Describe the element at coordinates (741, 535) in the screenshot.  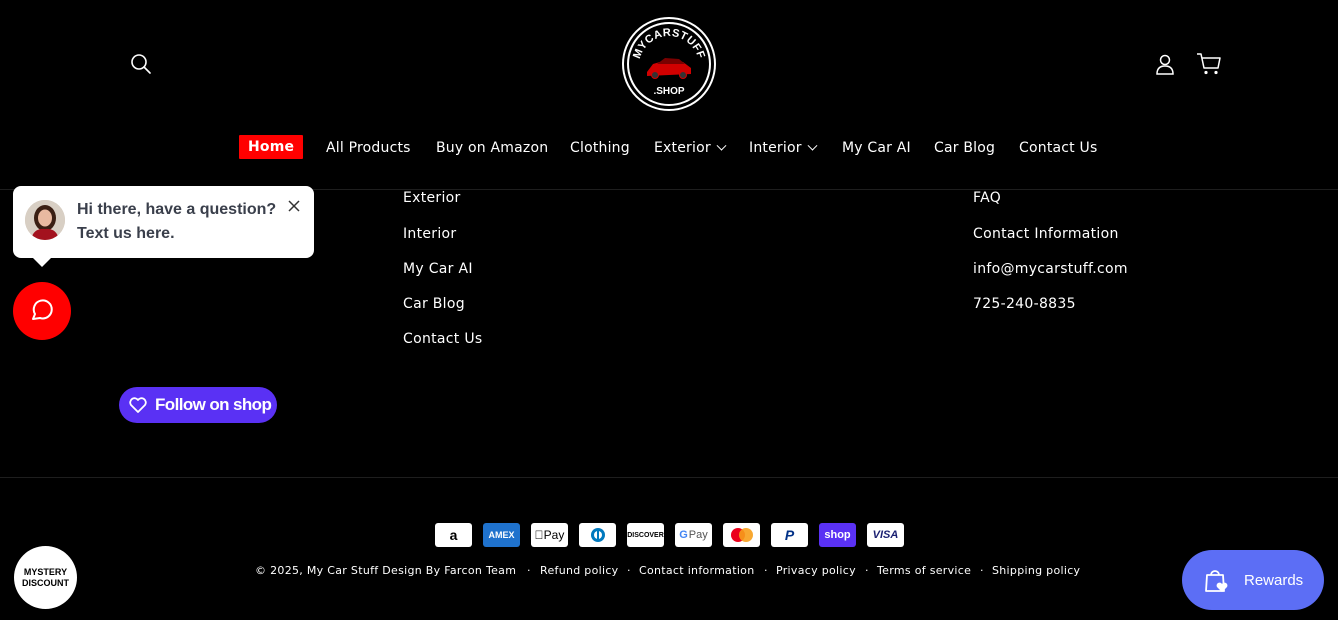
I see `mastercard-icon` at that location.